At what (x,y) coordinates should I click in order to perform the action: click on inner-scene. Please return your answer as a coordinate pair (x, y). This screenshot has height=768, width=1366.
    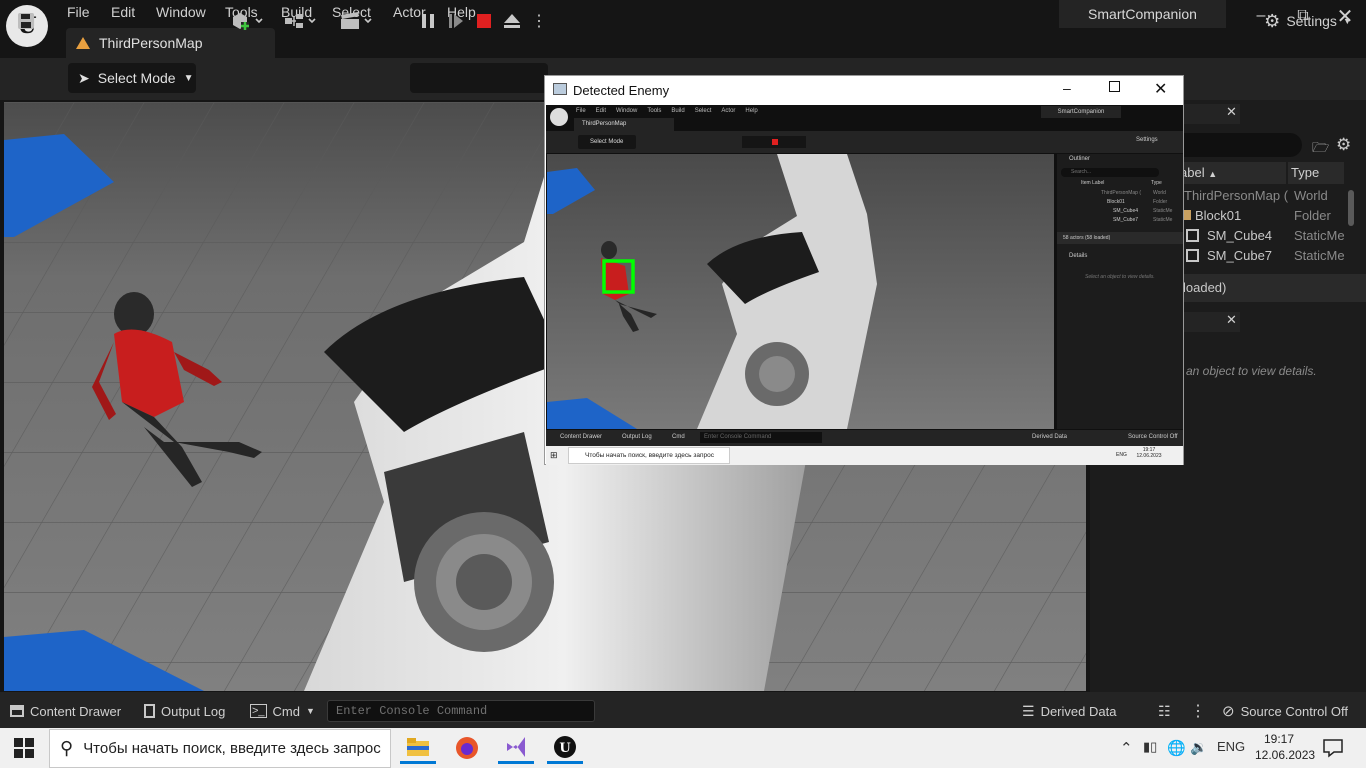
    Looking at the image, I should click on (712, 291).